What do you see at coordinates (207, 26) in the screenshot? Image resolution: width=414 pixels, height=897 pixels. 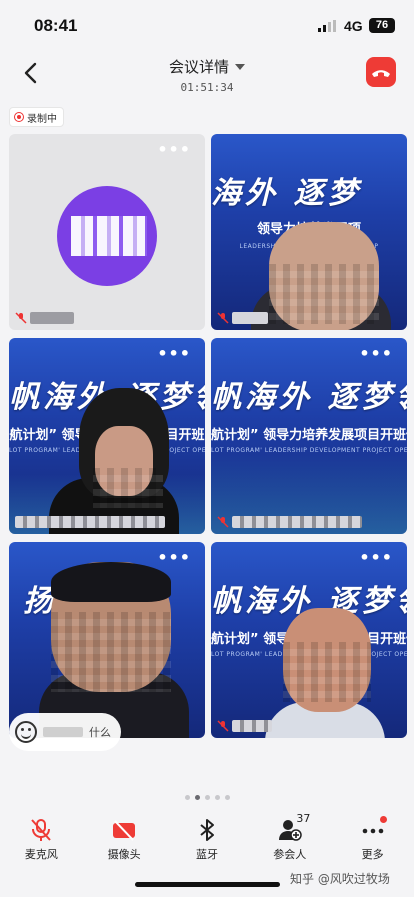 I see `status-bar: 08:41 4G 76` at bounding box center [207, 26].